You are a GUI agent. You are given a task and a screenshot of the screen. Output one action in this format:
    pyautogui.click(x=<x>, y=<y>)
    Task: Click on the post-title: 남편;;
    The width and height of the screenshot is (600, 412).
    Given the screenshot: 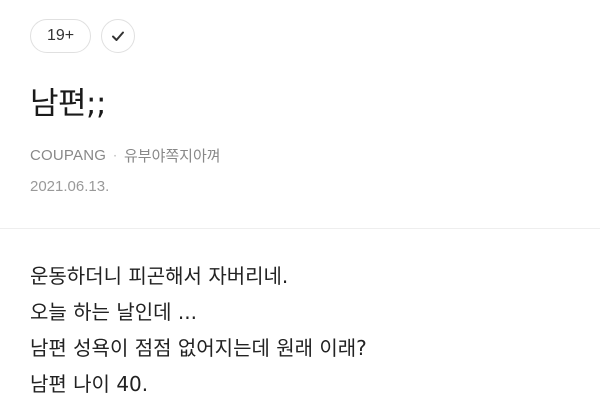 What is the action you would take?
    pyautogui.click(x=68, y=104)
    